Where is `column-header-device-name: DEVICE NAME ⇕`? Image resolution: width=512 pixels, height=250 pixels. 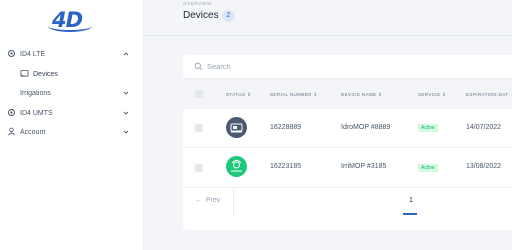
column-header-device-name: DEVICE NAME ⇕ is located at coordinates (361, 95).